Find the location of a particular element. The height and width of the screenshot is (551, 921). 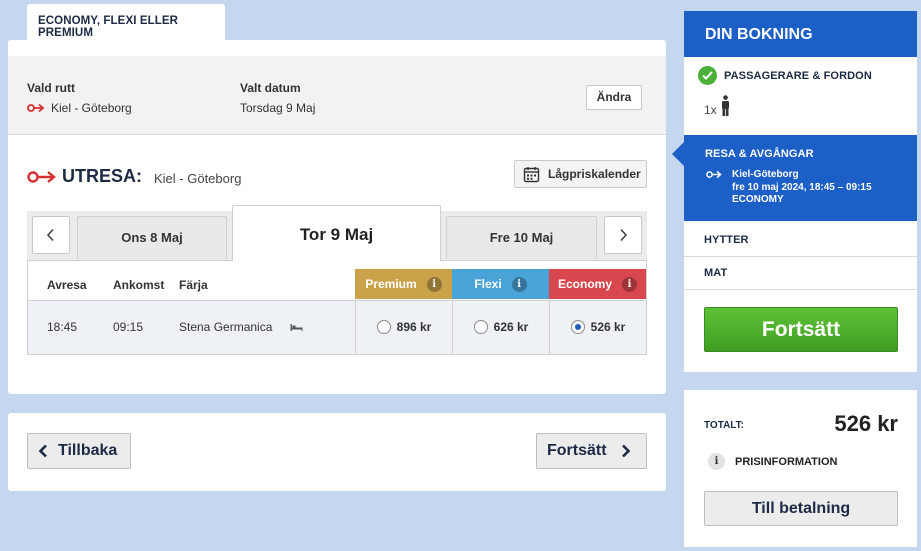

fare-price: 526 kr is located at coordinates (608, 327).